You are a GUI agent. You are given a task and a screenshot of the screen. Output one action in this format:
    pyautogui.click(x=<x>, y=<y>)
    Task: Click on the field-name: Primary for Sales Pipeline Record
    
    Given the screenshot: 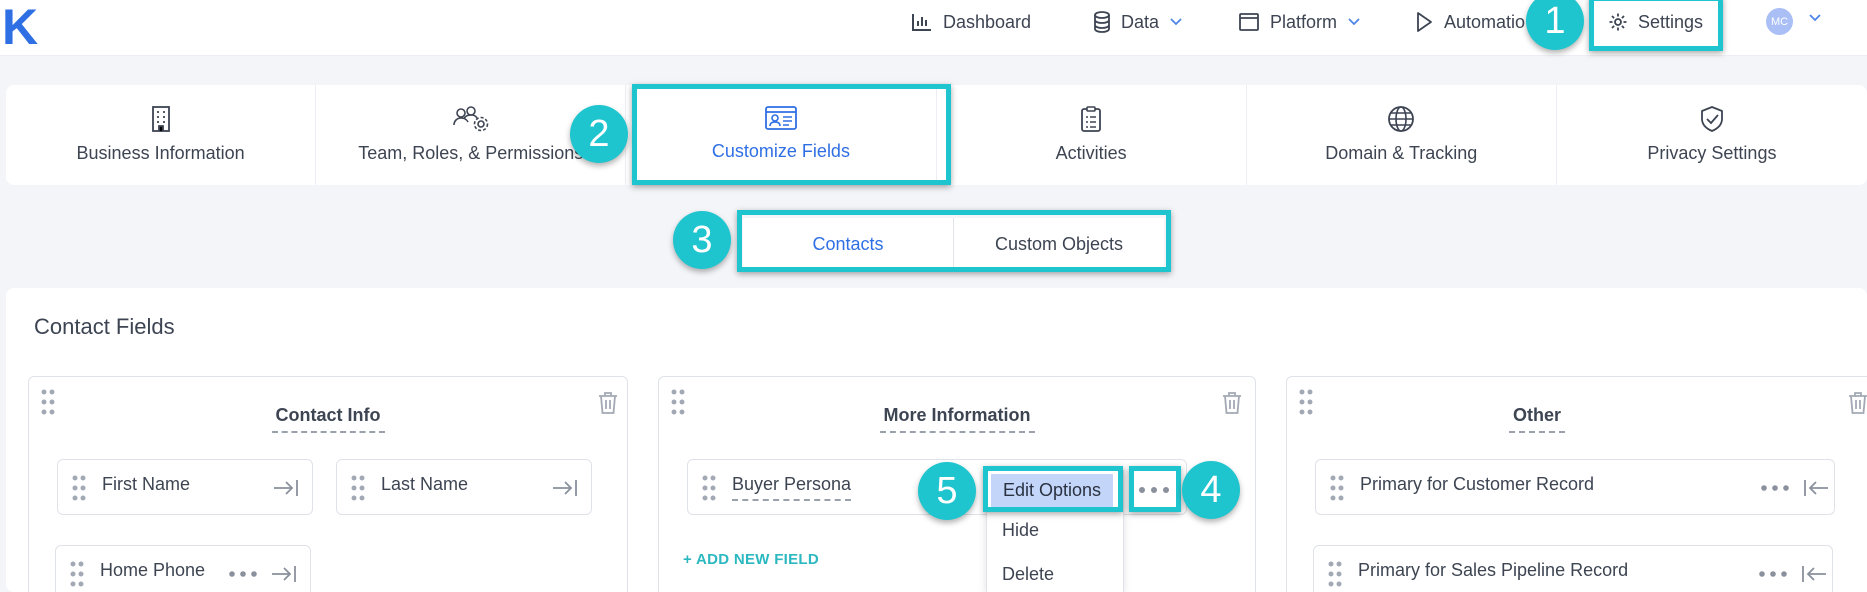 What is the action you would take?
    pyautogui.click(x=1493, y=570)
    